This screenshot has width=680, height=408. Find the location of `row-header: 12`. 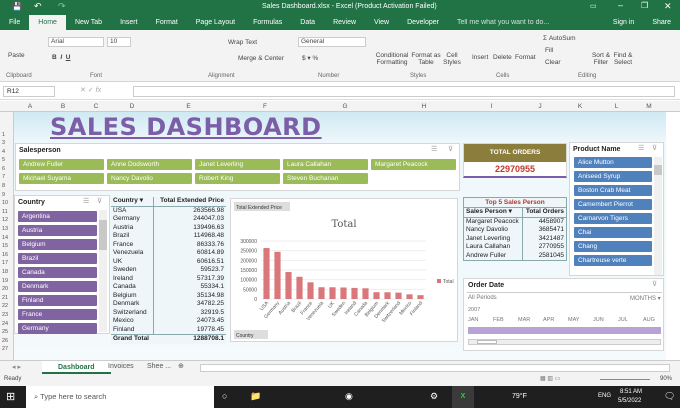

row-header: 12 is located at coordinates (5, 220).